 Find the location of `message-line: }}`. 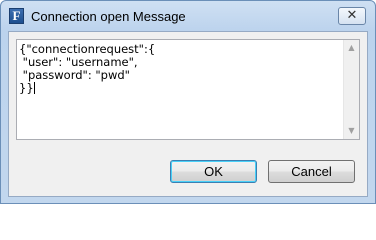

message-line: }} is located at coordinates (26, 88).